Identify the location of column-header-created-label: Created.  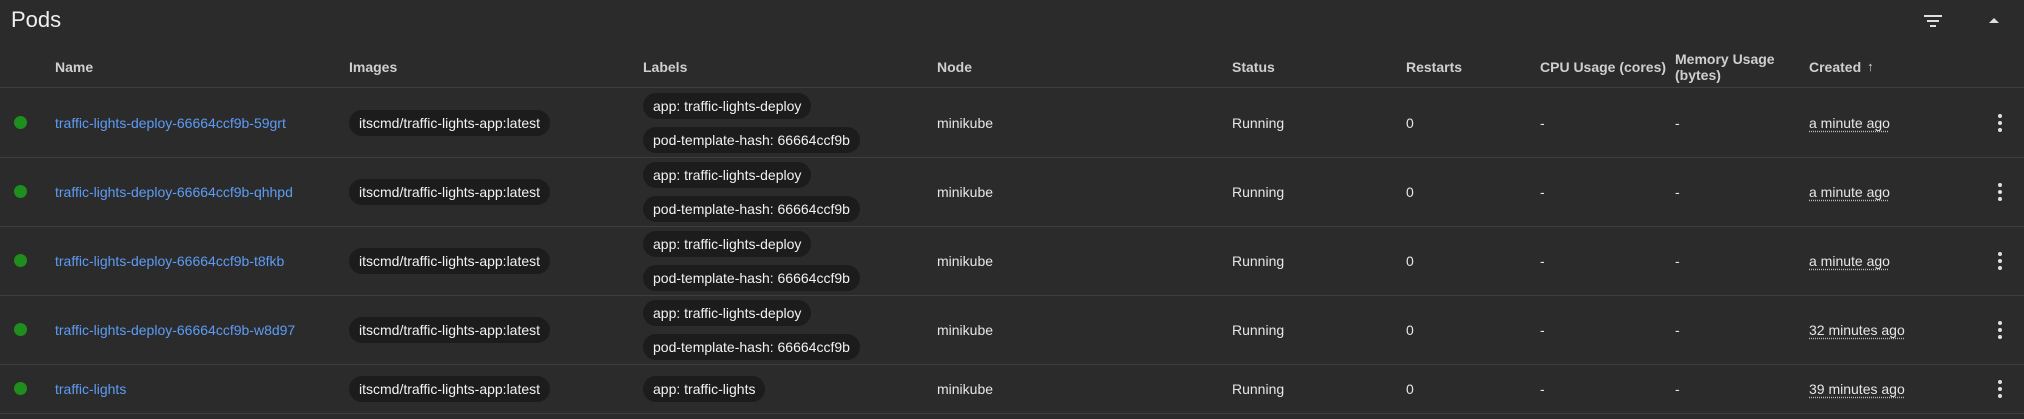
(1835, 66).